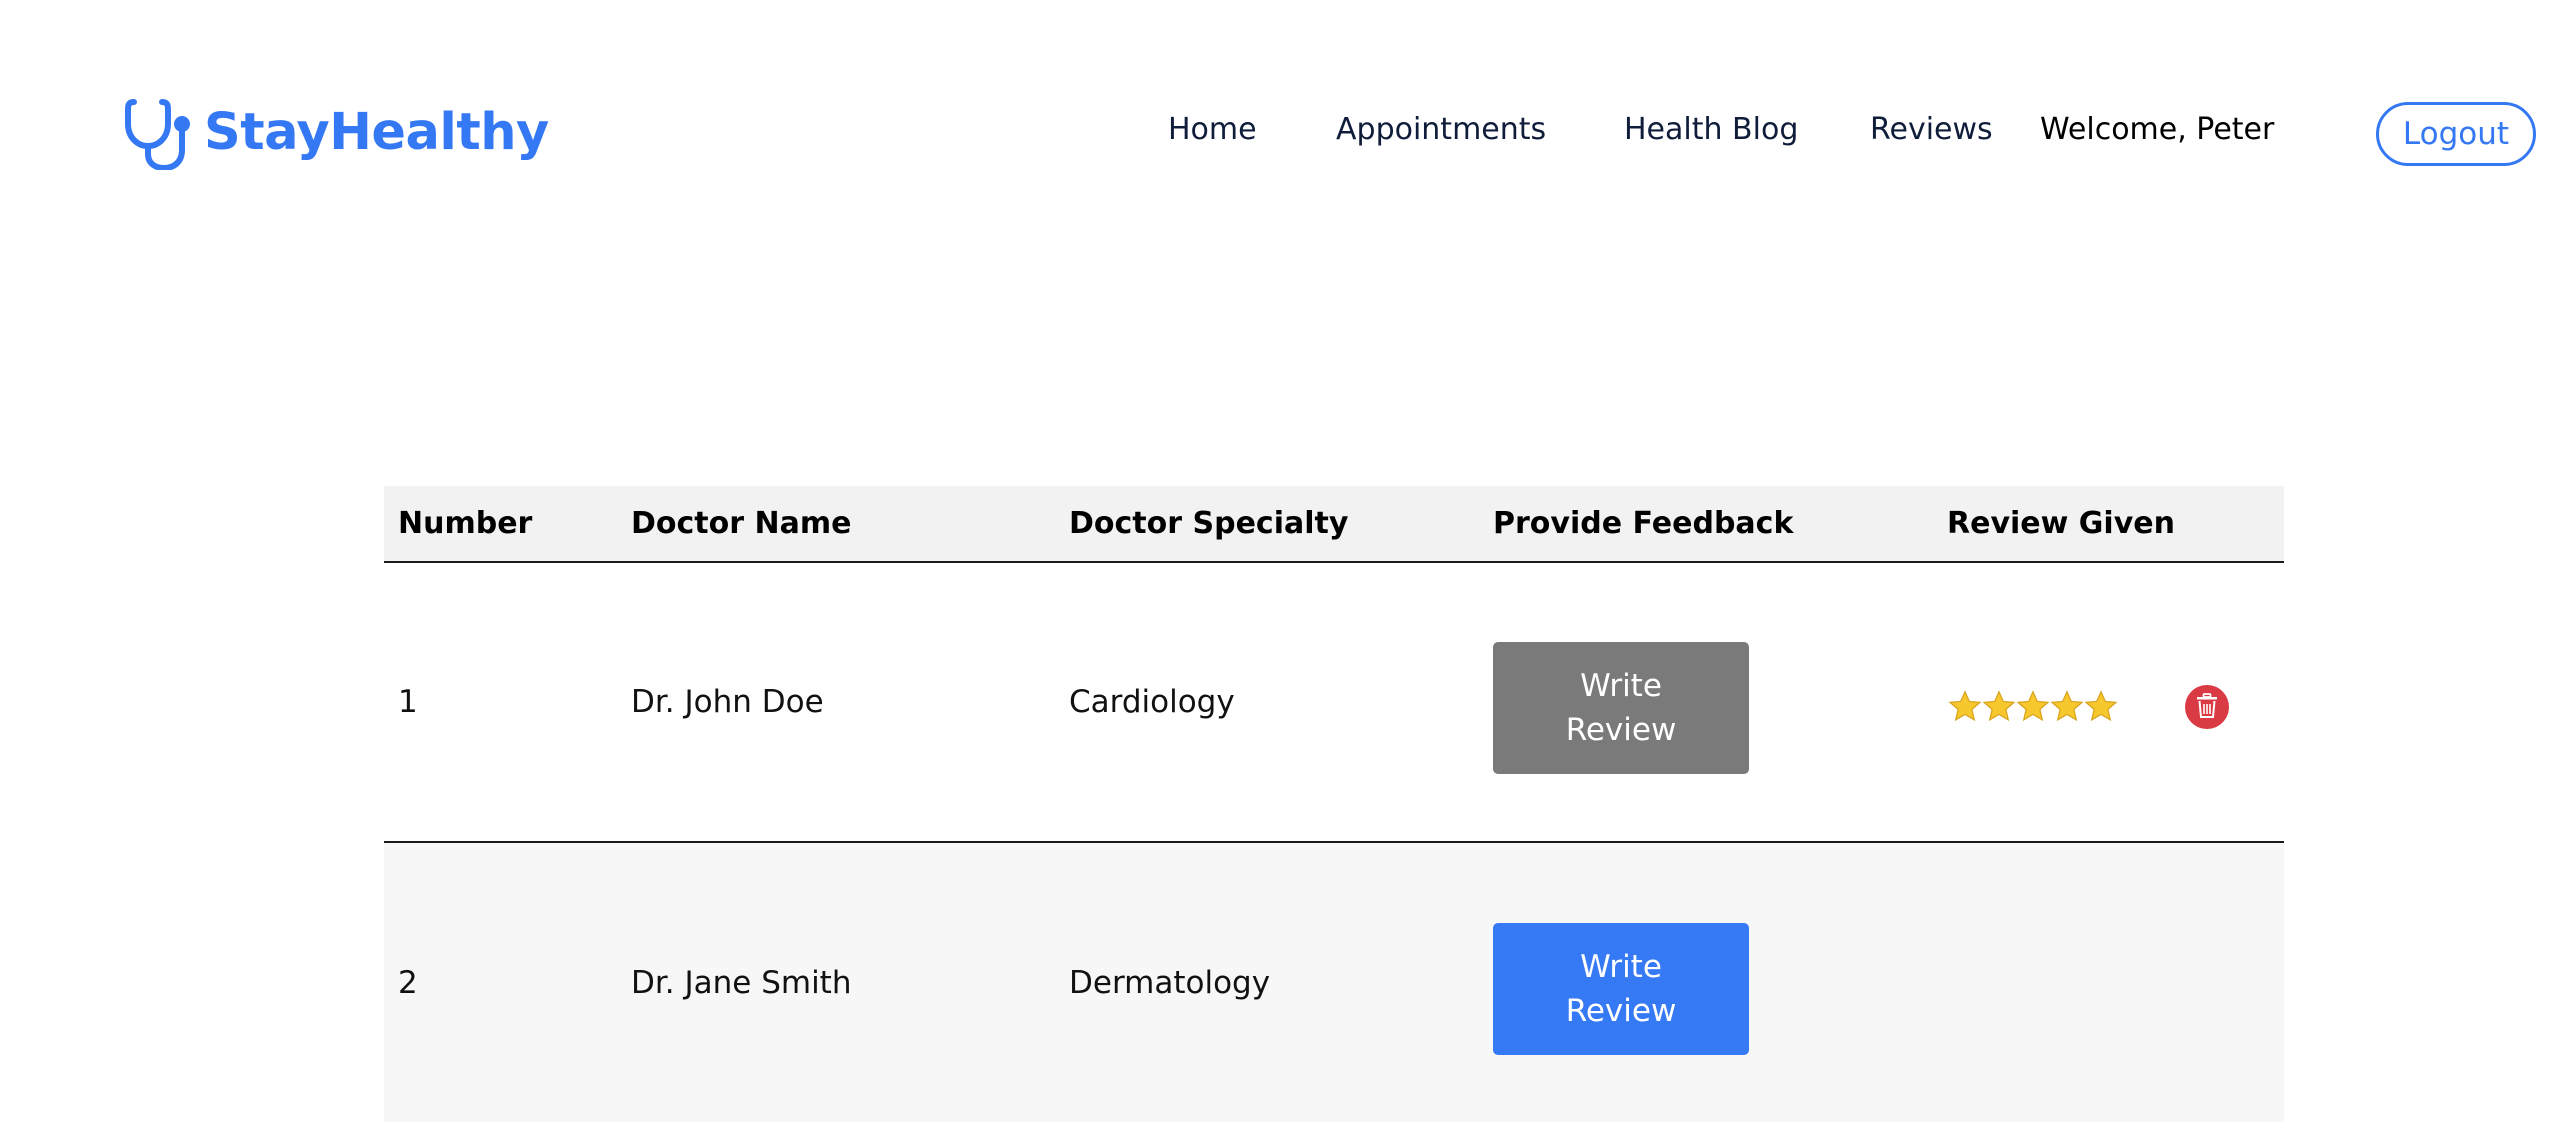 This screenshot has width=2576, height=1122. What do you see at coordinates (1267, 982) in the screenshot?
I see `doctor-specialty: Dermatology` at bounding box center [1267, 982].